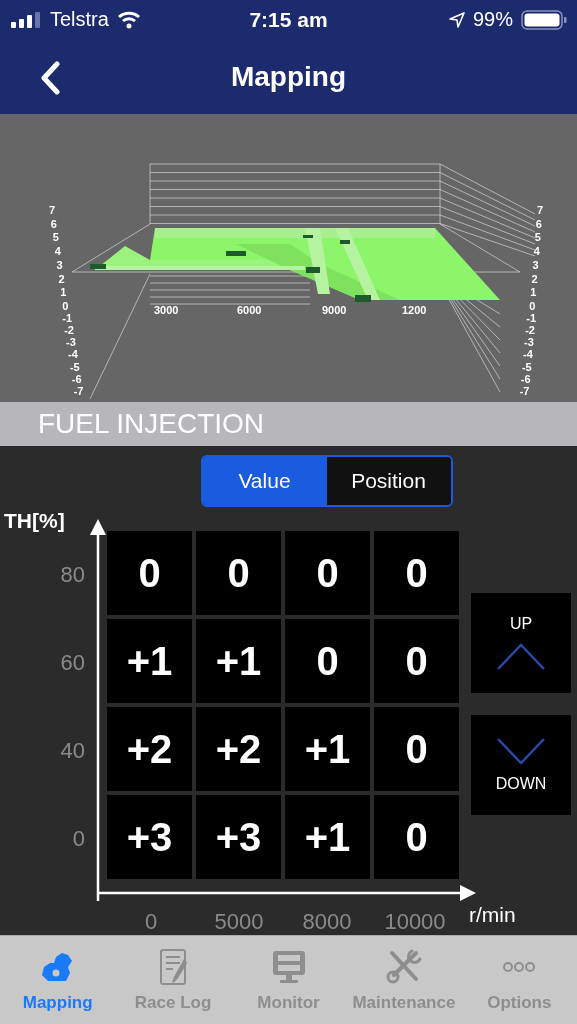  What do you see at coordinates (151, 922) in the screenshot?
I see `column-label: 0` at bounding box center [151, 922].